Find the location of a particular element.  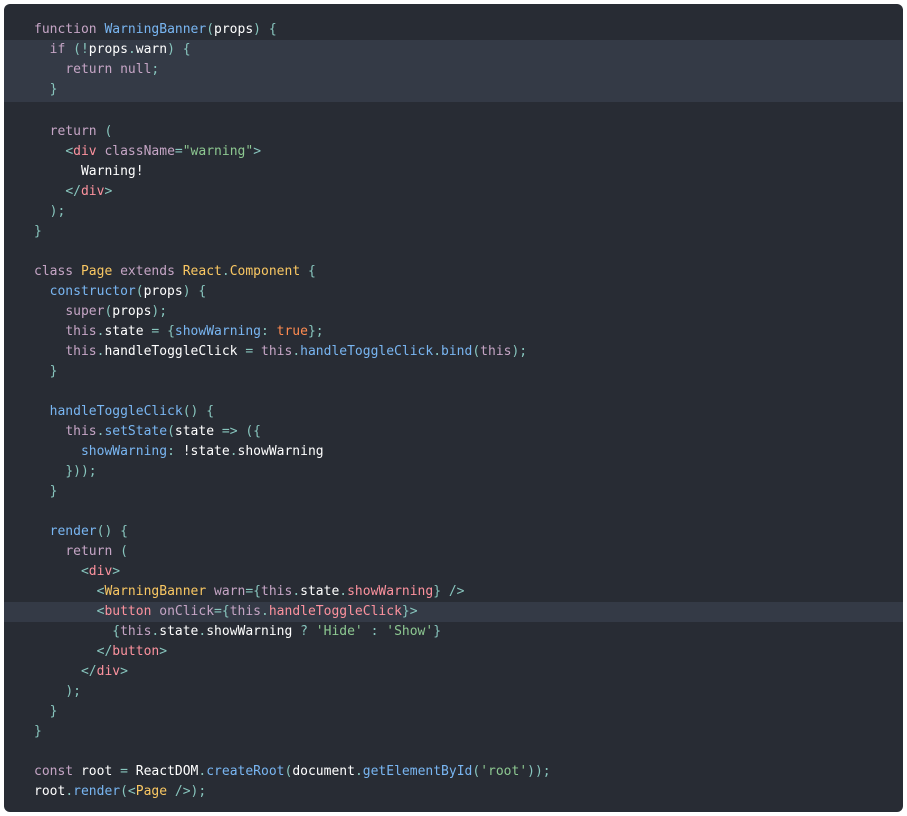

code-token: class is located at coordinates (57, 271).